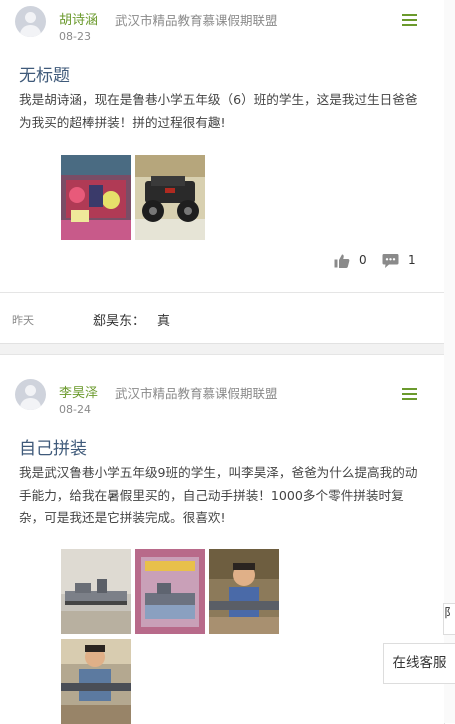 The width and height of the screenshot is (455, 724). What do you see at coordinates (44, 76) in the screenshot?
I see `post-title: 无标题` at bounding box center [44, 76].